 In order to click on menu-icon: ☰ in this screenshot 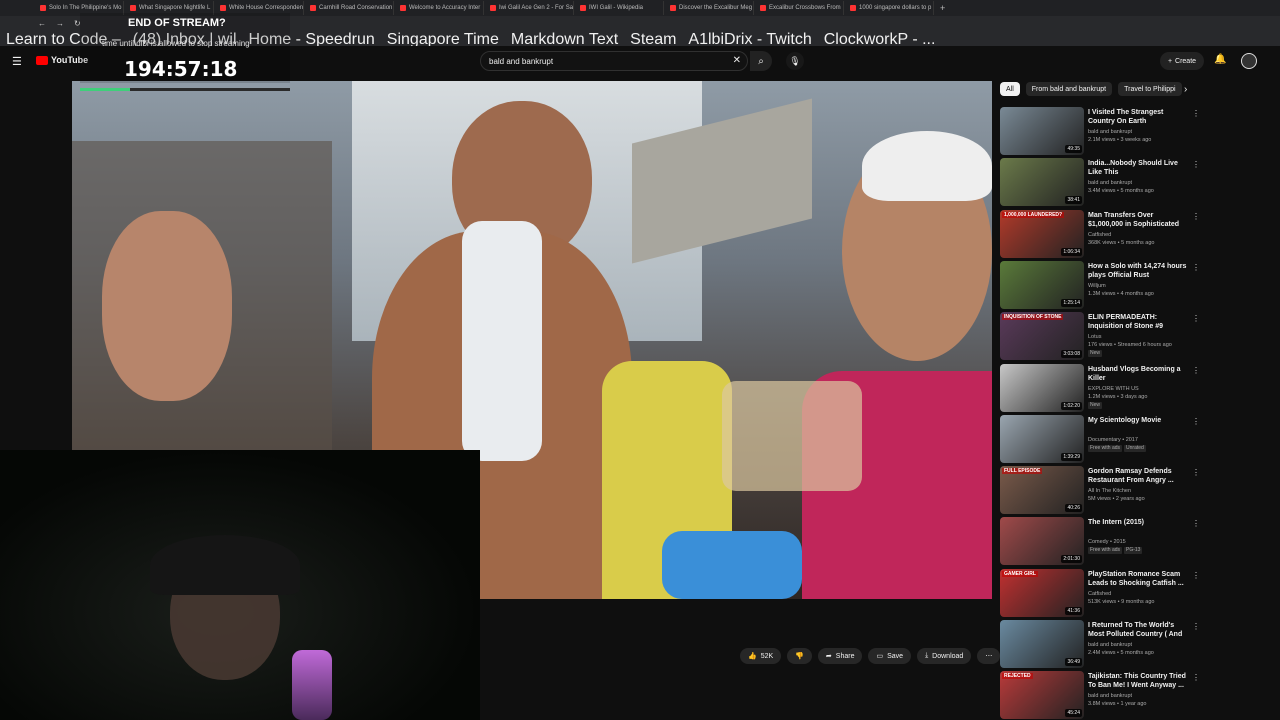, I will do `click(17, 61)`.